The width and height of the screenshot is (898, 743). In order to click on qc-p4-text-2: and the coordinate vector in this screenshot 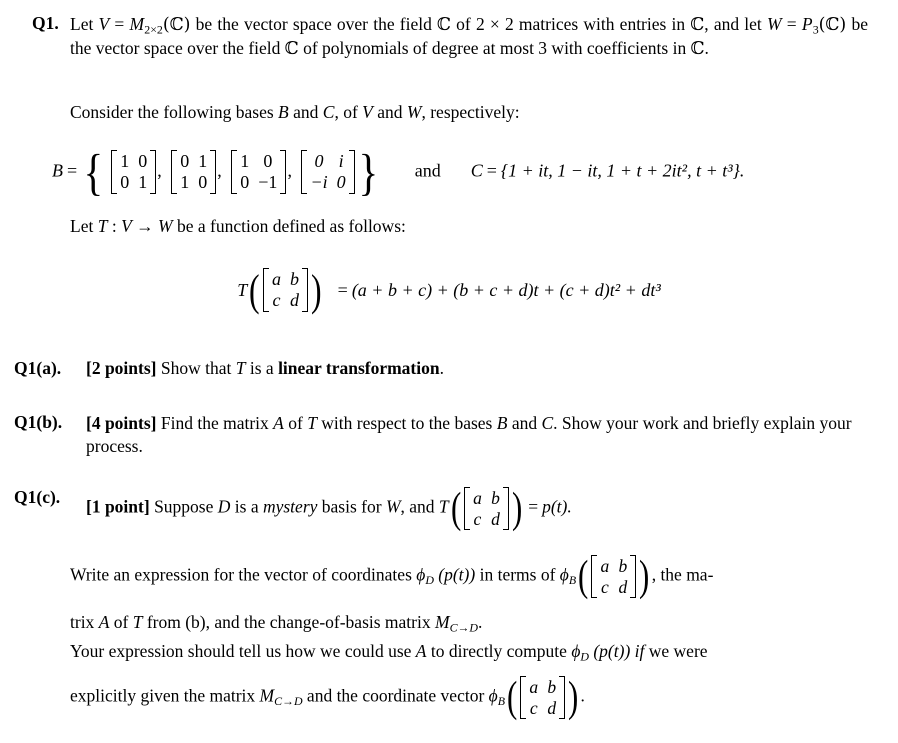, I will do `click(395, 695)`.